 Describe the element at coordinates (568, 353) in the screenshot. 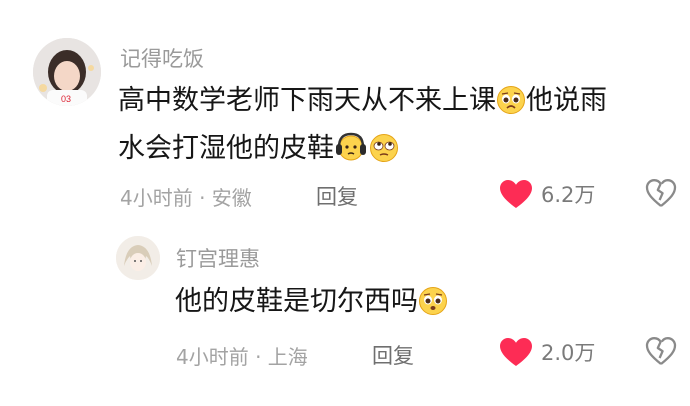

I see `like-count: 2.0万` at that location.